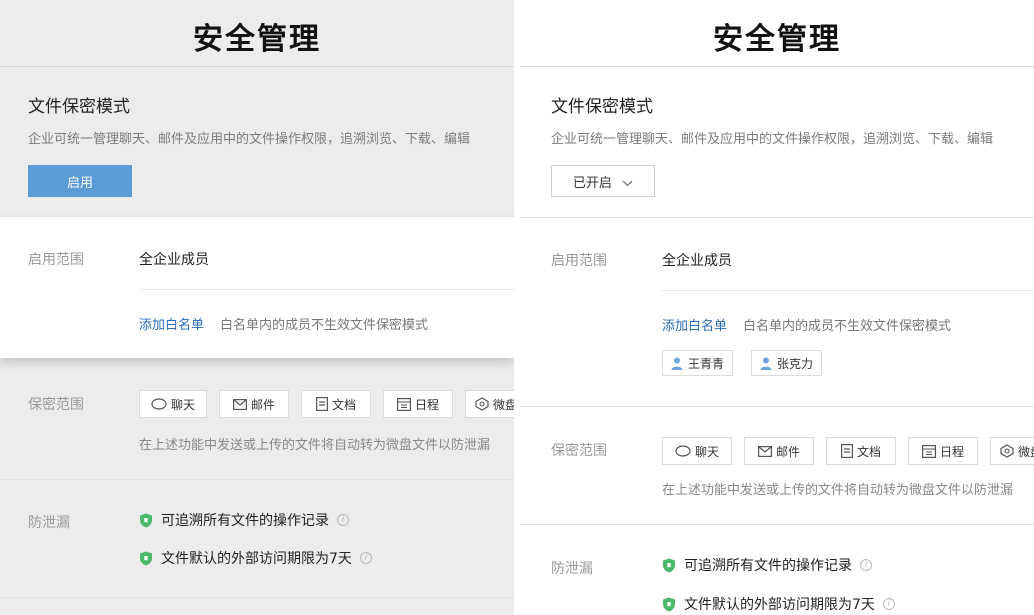 The width and height of the screenshot is (1034, 615). I want to click on scope-card: 启用范围 全企业成员 添加白名单 白名单内的成员不生效文件保密模式, so click(257, 287).